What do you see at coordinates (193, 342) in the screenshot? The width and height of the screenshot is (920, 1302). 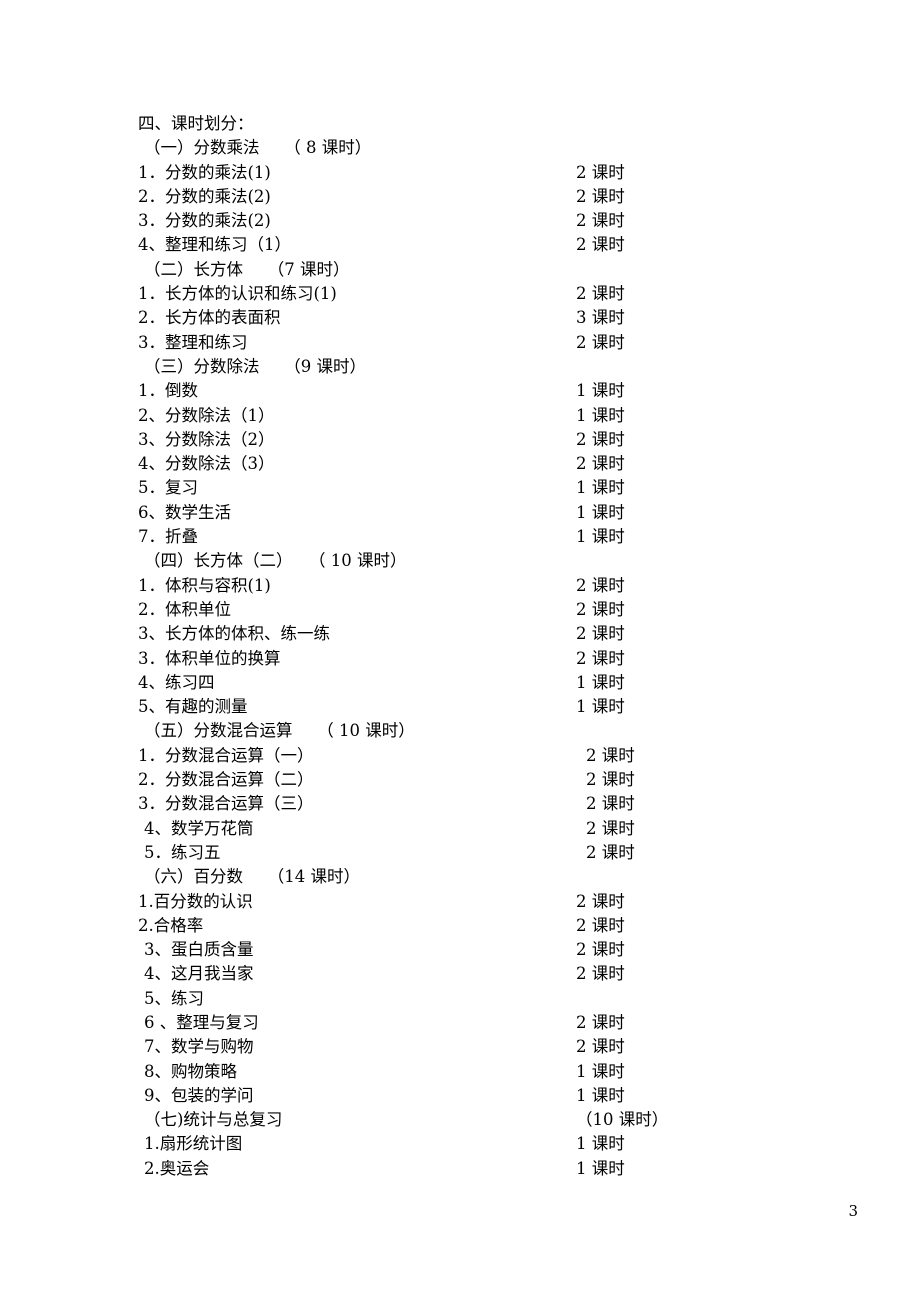 I see `outline-row-label: 3．整理和练习` at bounding box center [193, 342].